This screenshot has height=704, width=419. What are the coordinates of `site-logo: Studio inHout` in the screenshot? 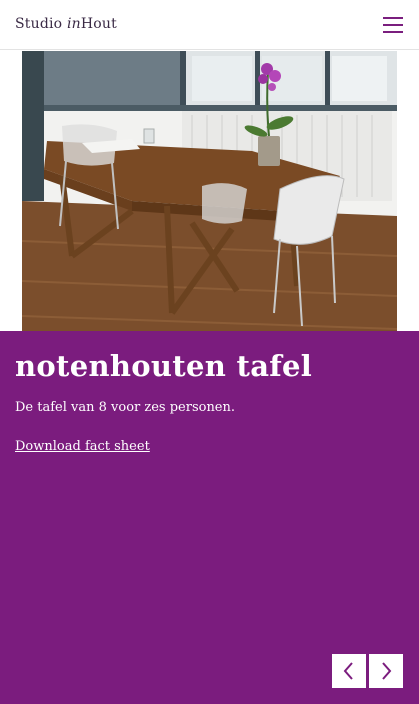 It's located at (66, 24).